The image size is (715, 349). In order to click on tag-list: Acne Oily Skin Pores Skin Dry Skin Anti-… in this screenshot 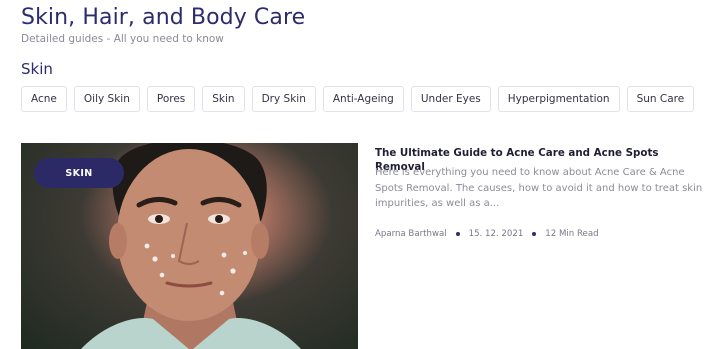, I will do `click(358, 99)`.